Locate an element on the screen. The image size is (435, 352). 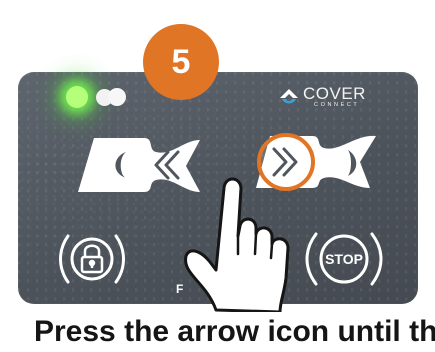
lock-button is located at coordinates (92, 259).